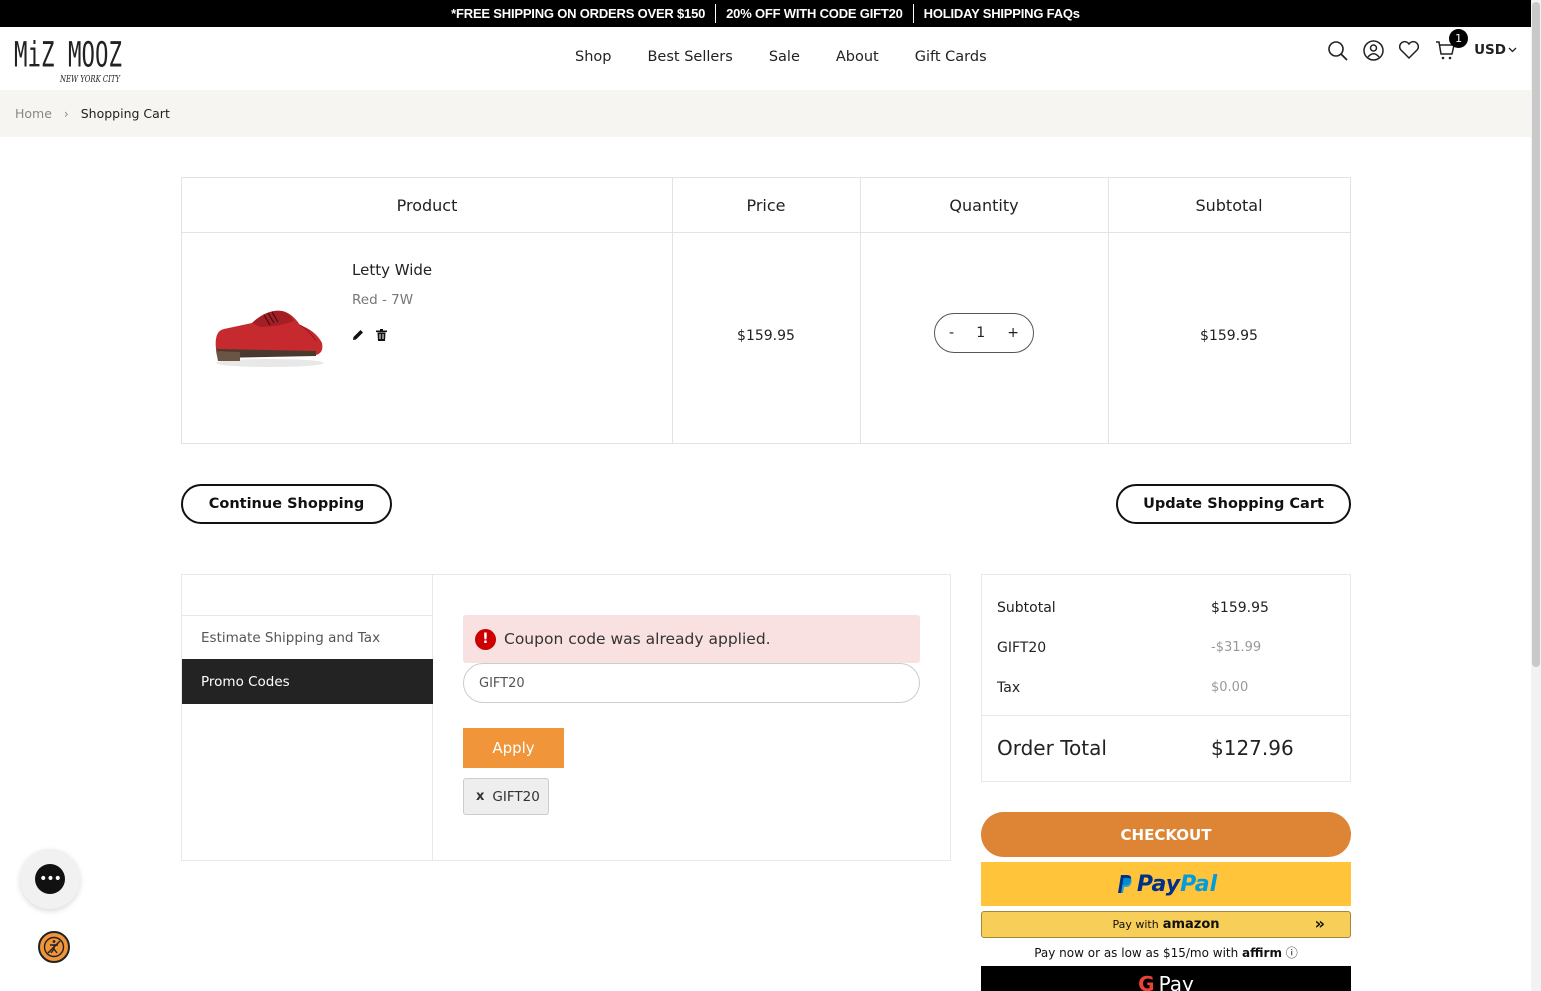 This screenshot has width=1541, height=991. What do you see at coordinates (984, 205) in the screenshot?
I see `header-quantity: Quantity` at bounding box center [984, 205].